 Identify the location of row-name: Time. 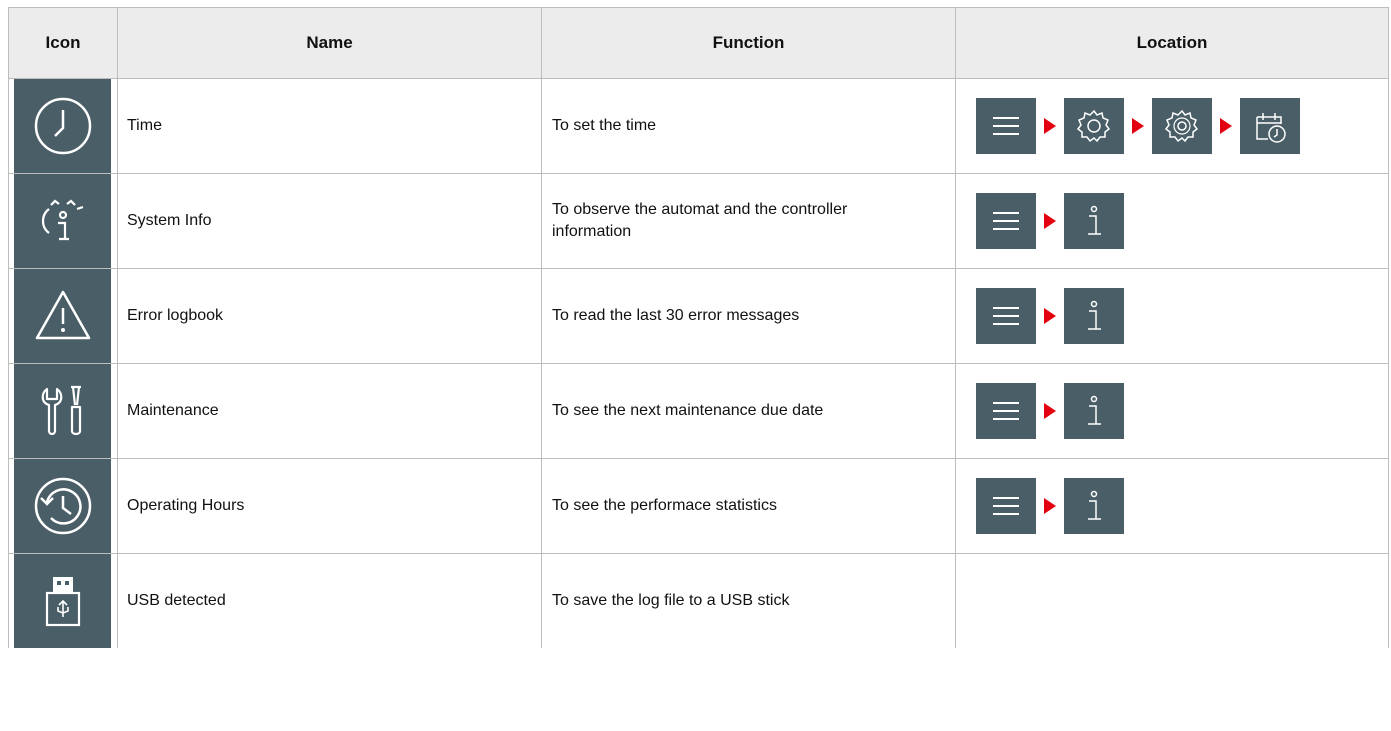
(329, 126).